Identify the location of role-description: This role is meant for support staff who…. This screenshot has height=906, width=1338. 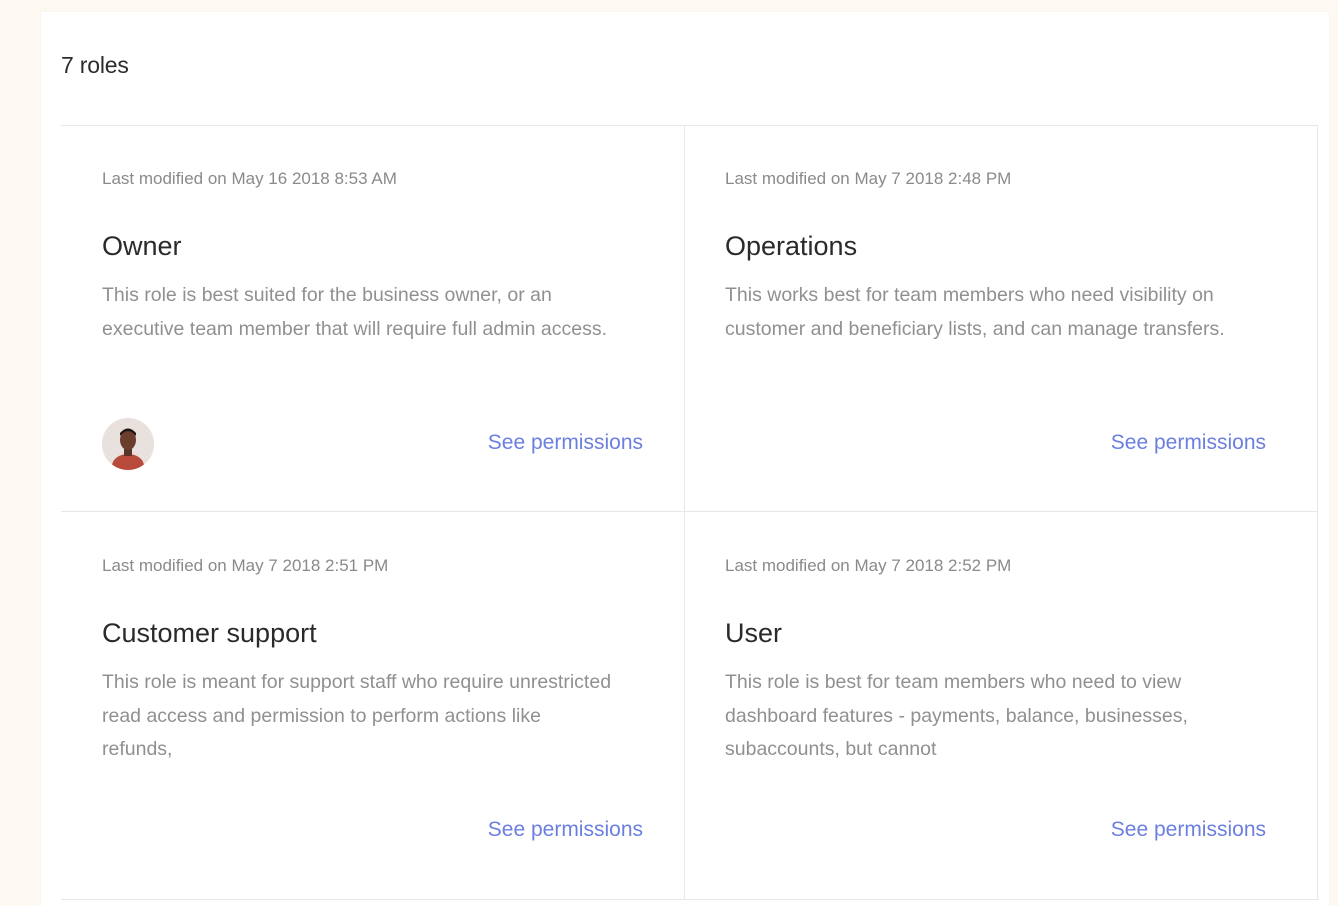
(357, 715).